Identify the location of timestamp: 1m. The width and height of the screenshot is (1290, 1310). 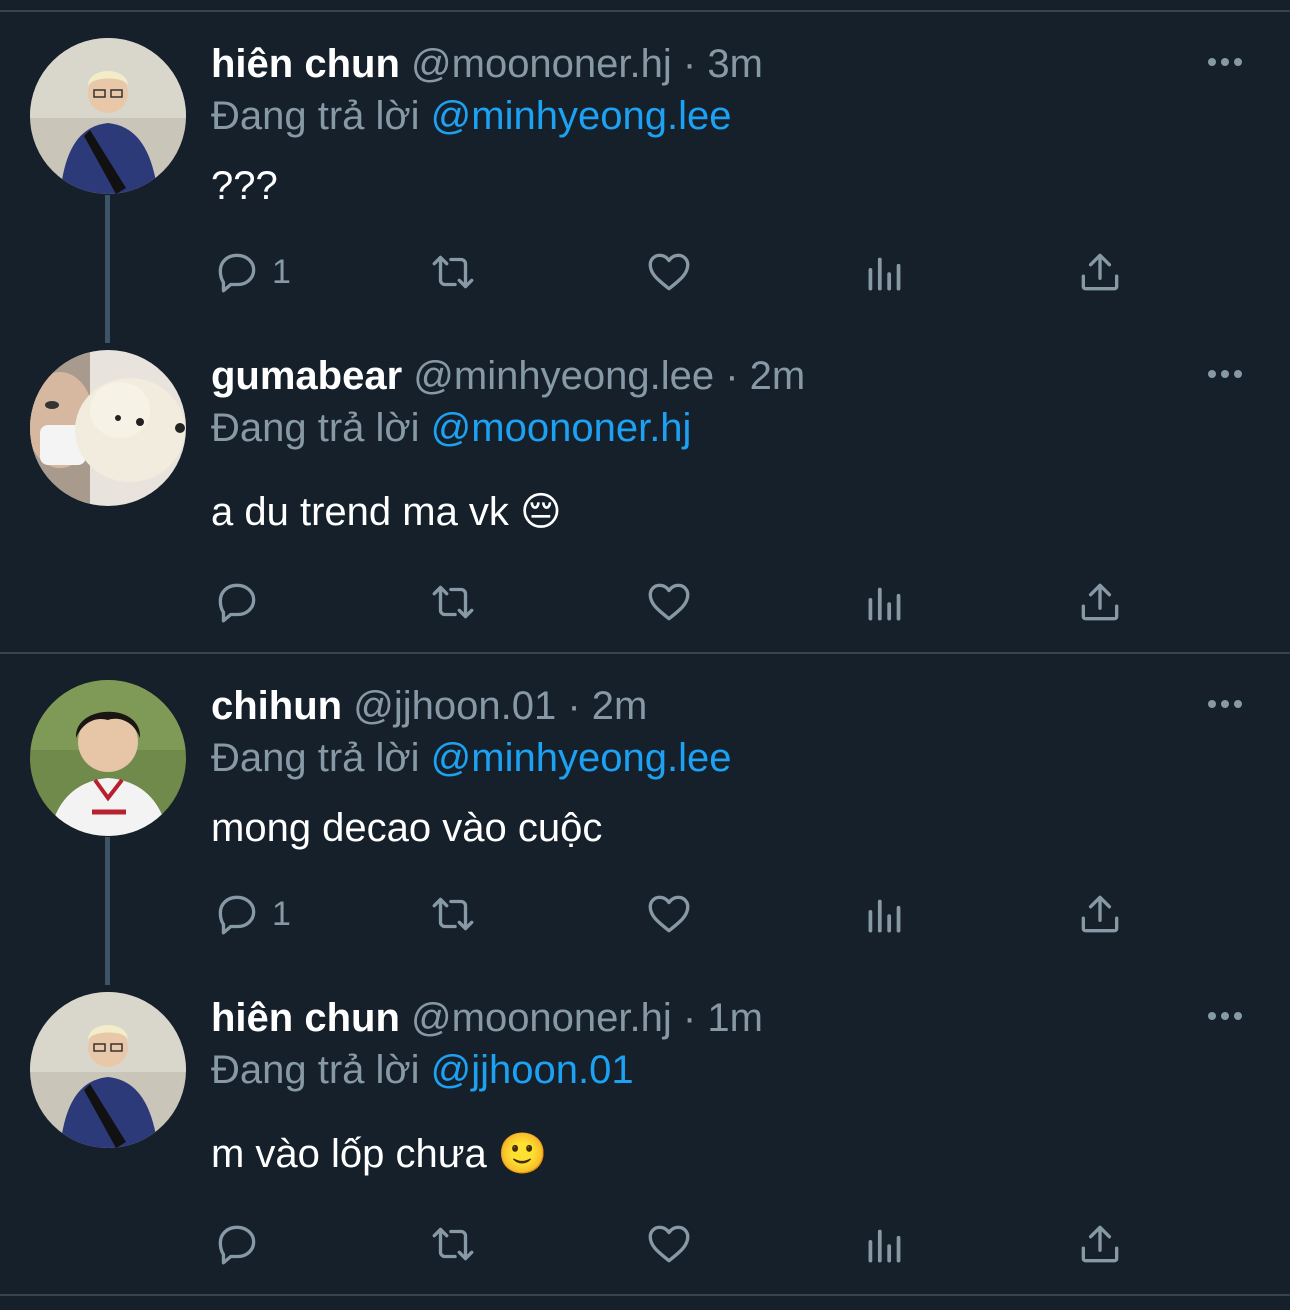
(735, 1018).